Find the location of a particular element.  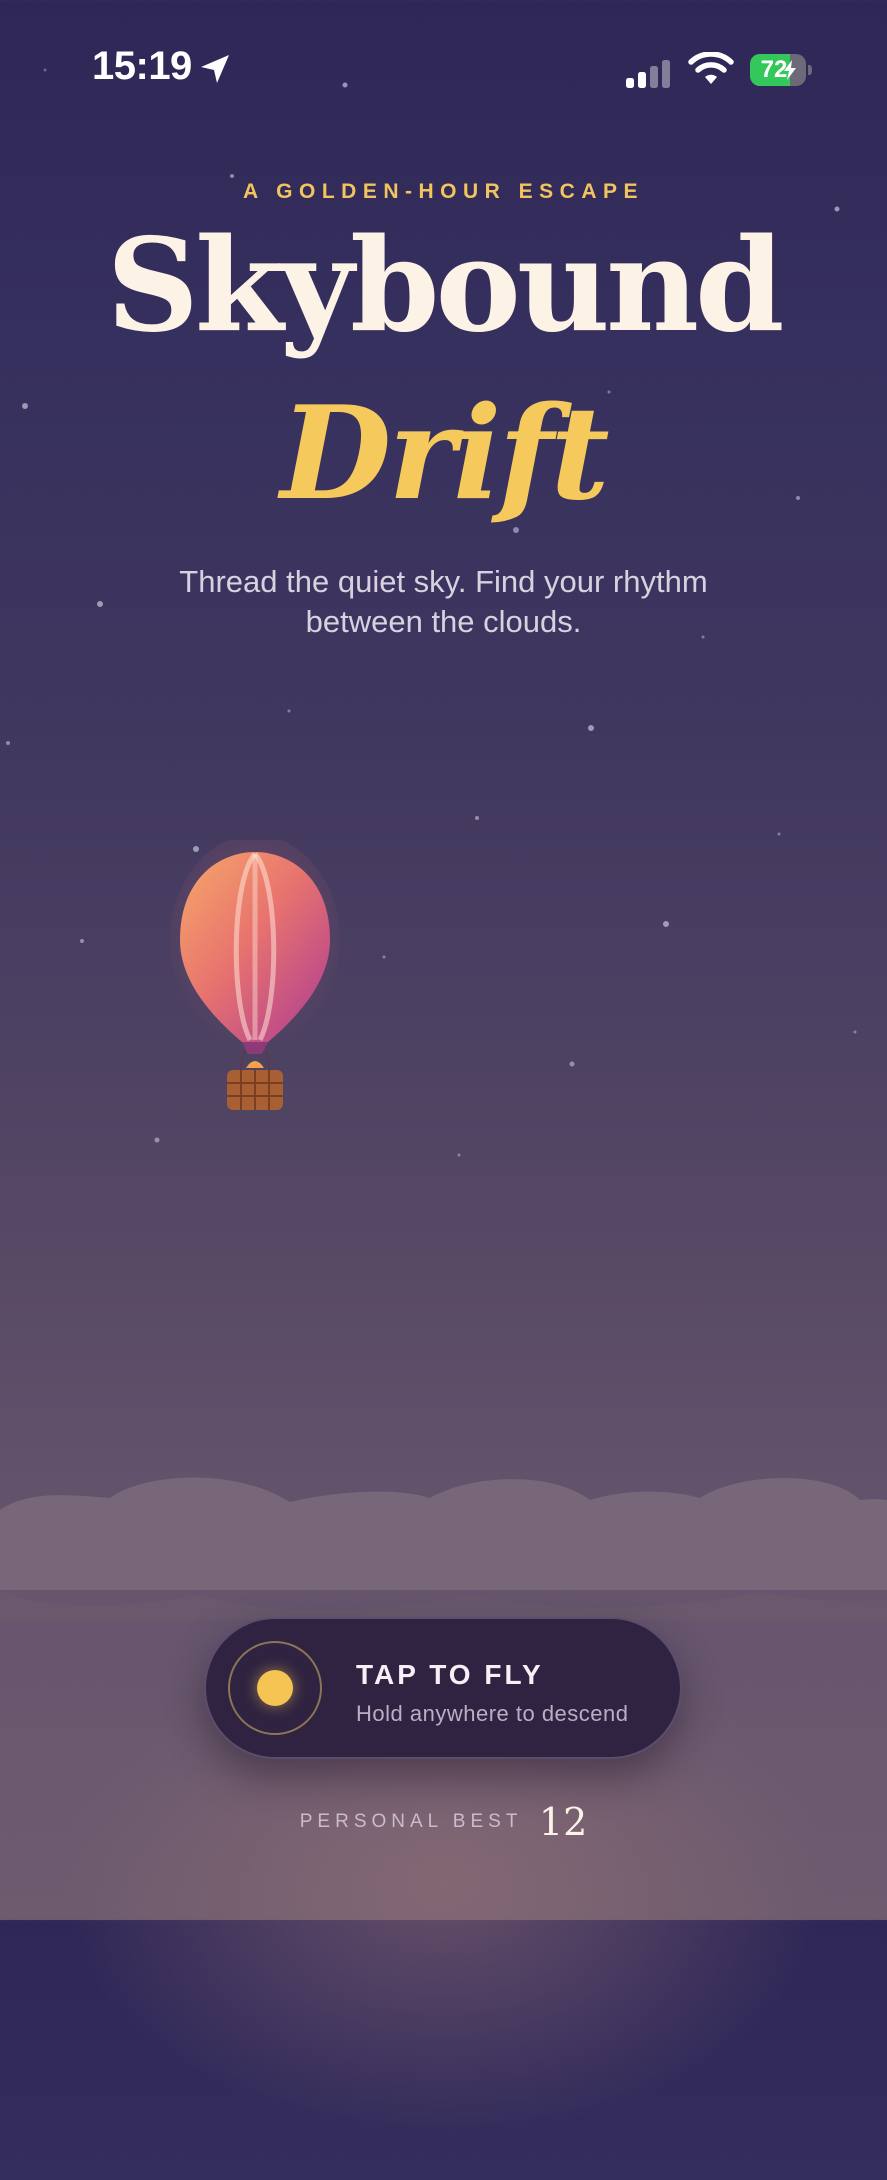

battery-cap is located at coordinates (810, 70).